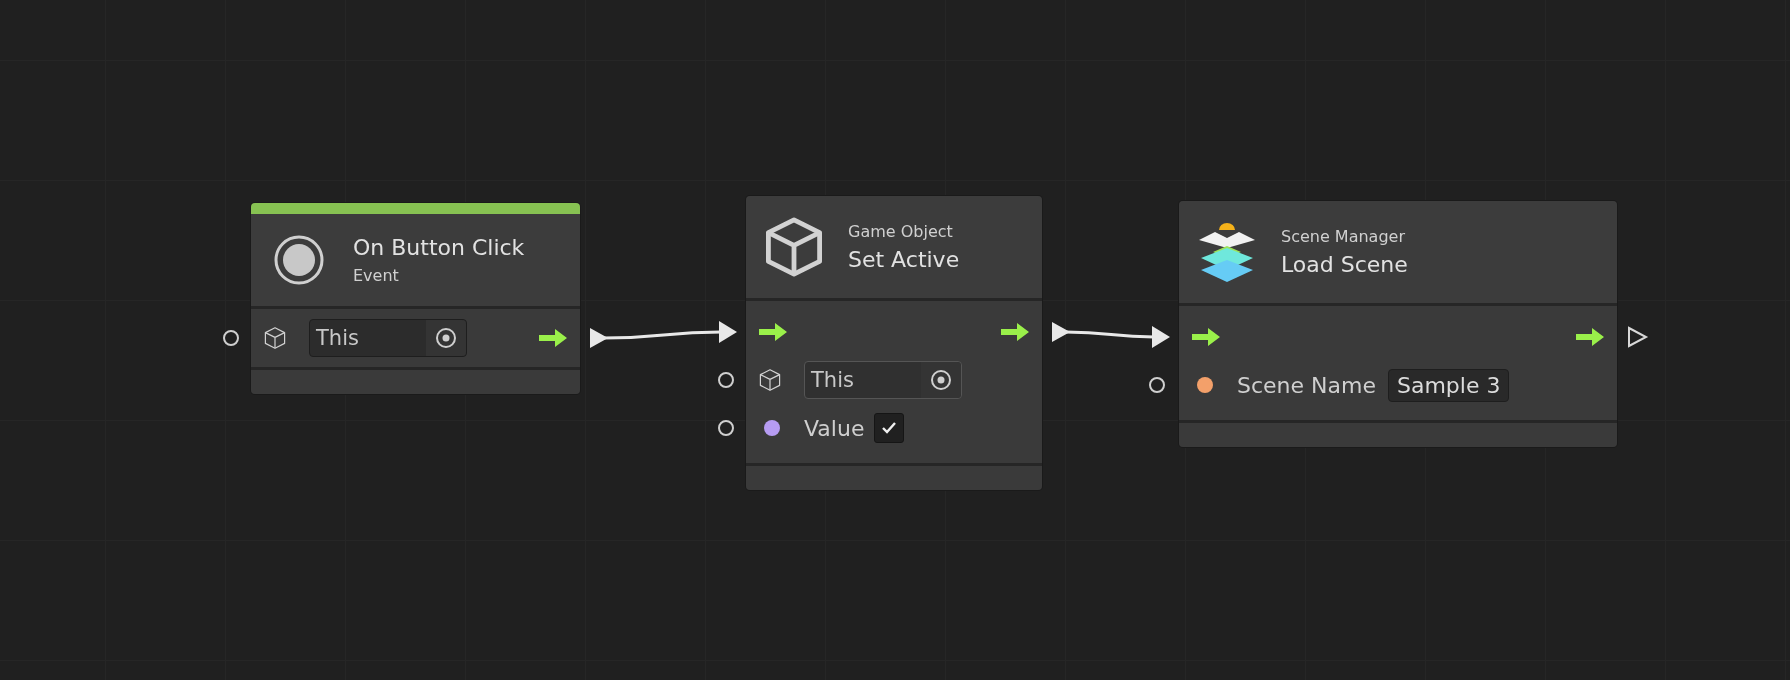  I want to click on radio-circle-icon, so click(299, 260).